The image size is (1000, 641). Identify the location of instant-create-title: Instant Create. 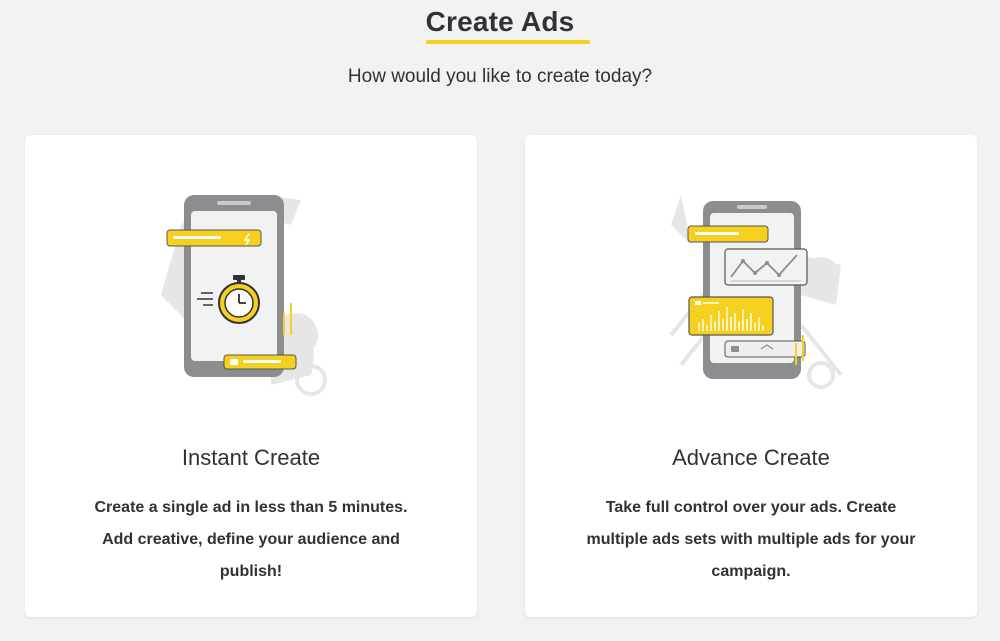
(251, 457).